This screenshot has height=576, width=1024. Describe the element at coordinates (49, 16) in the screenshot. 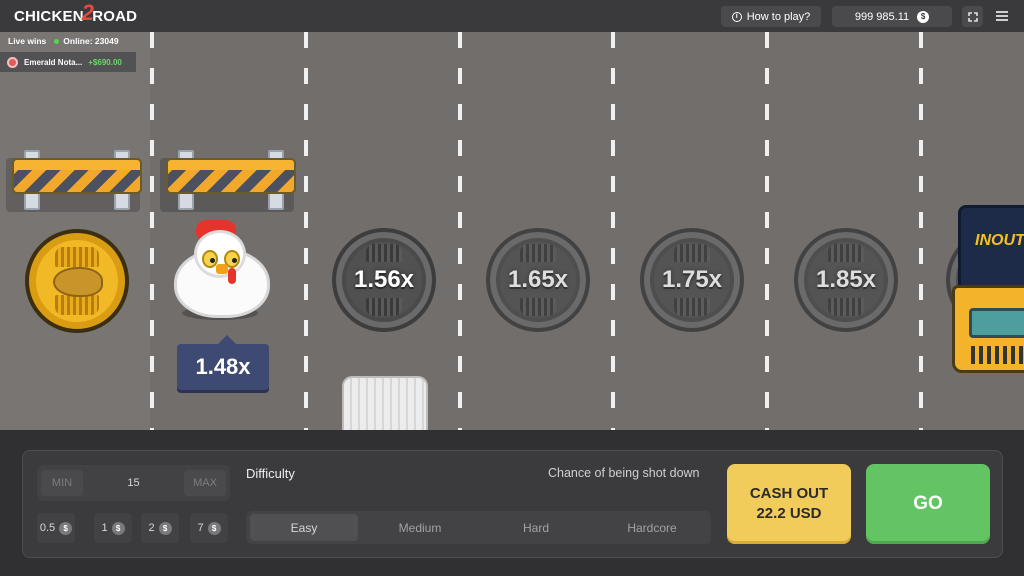

I see `logo-text-left: CHICKEN` at that location.